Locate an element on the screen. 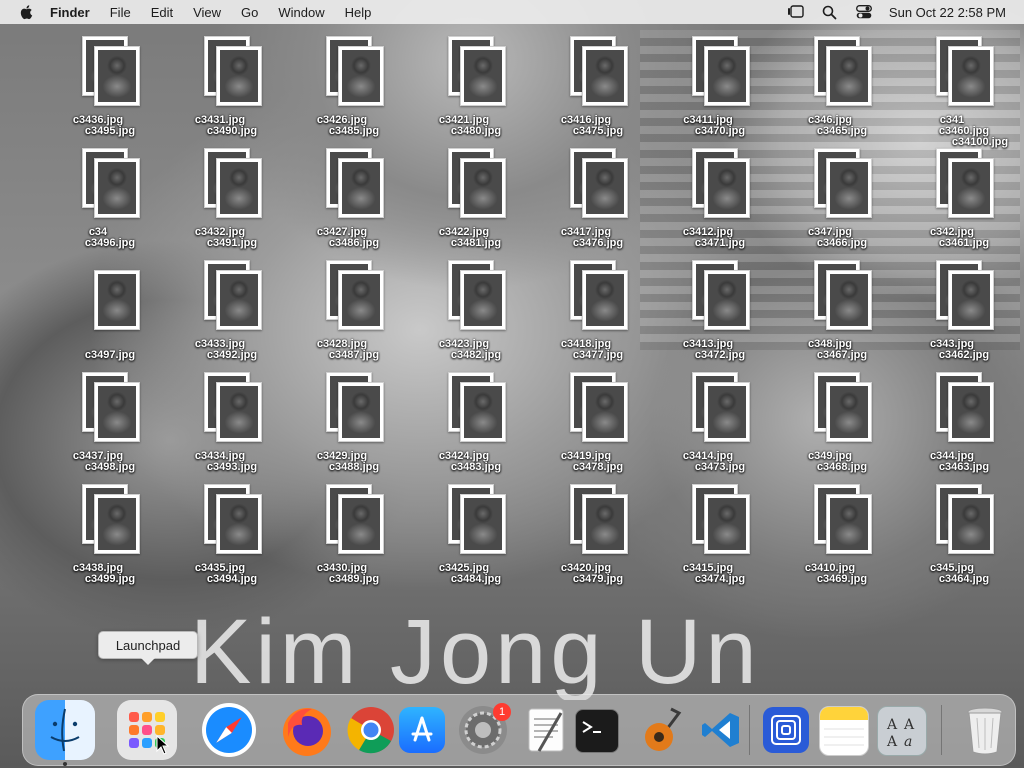 The height and width of the screenshot is (768, 1024). file-name-label: c3471.jpg is located at coordinates (720, 243).